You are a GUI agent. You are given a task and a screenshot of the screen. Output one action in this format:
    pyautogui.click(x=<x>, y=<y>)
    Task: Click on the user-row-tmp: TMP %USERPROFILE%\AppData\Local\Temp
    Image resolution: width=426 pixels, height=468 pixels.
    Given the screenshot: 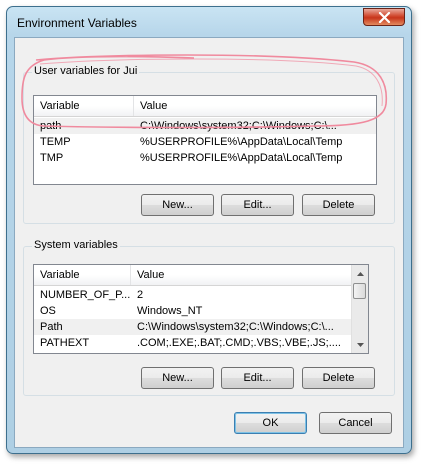 What is the action you would take?
    pyautogui.click(x=205, y=158)
    